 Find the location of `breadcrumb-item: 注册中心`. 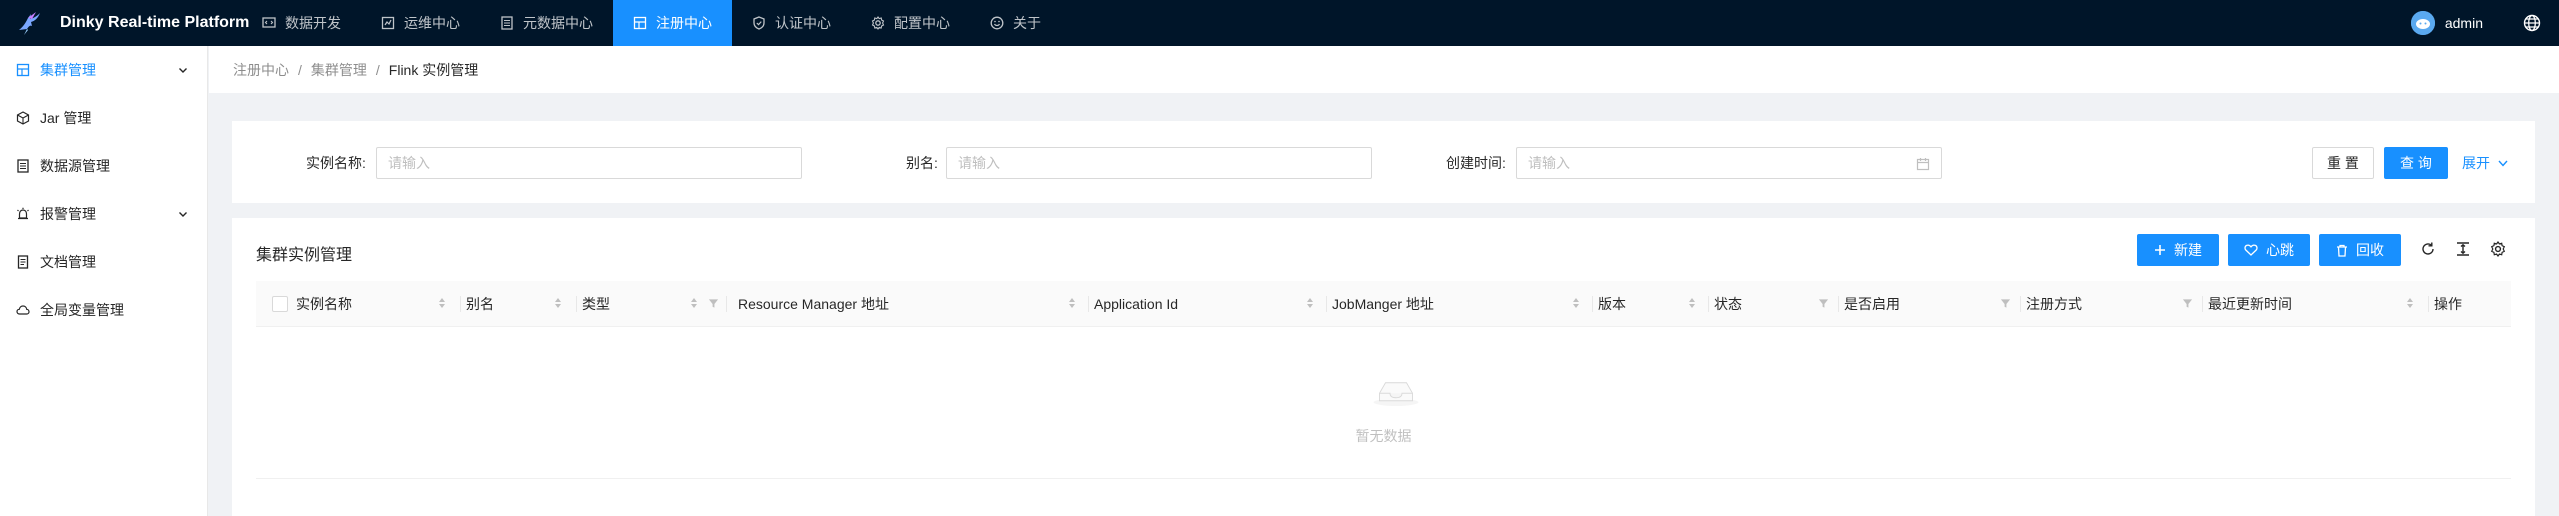

breadcrumb-item: 注册中心 is located at coordinates (261, 70).